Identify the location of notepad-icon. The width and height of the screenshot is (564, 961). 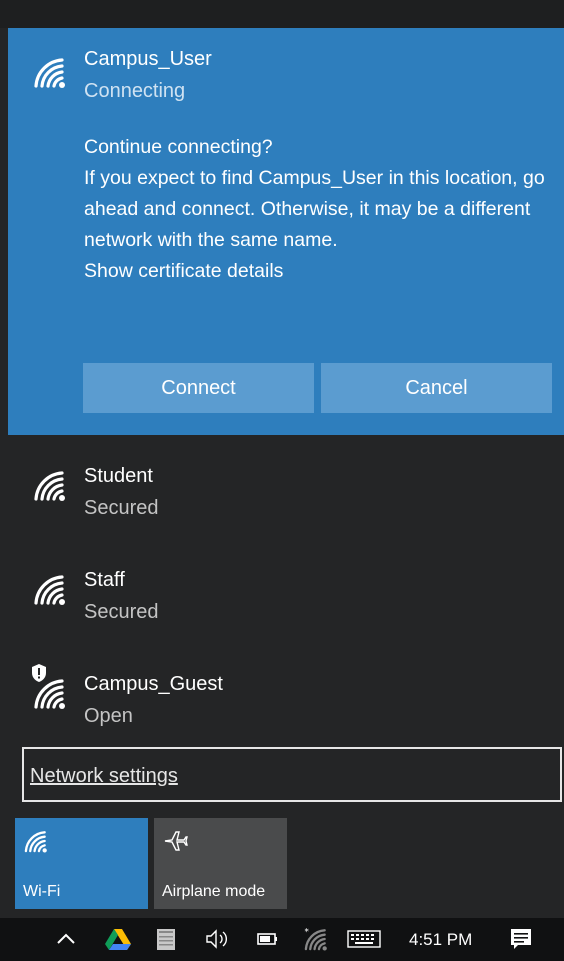
(166, 939).